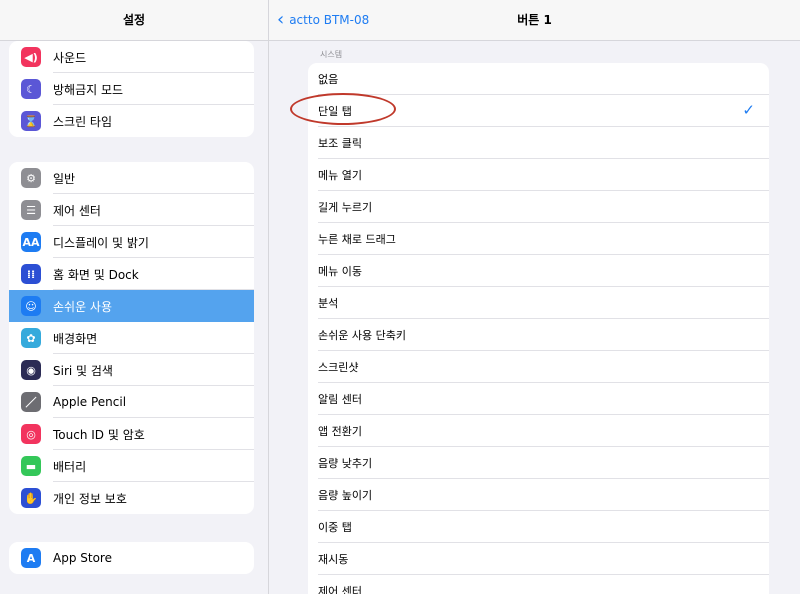  I want to click on section-header: 시스템, so click(331, 54).